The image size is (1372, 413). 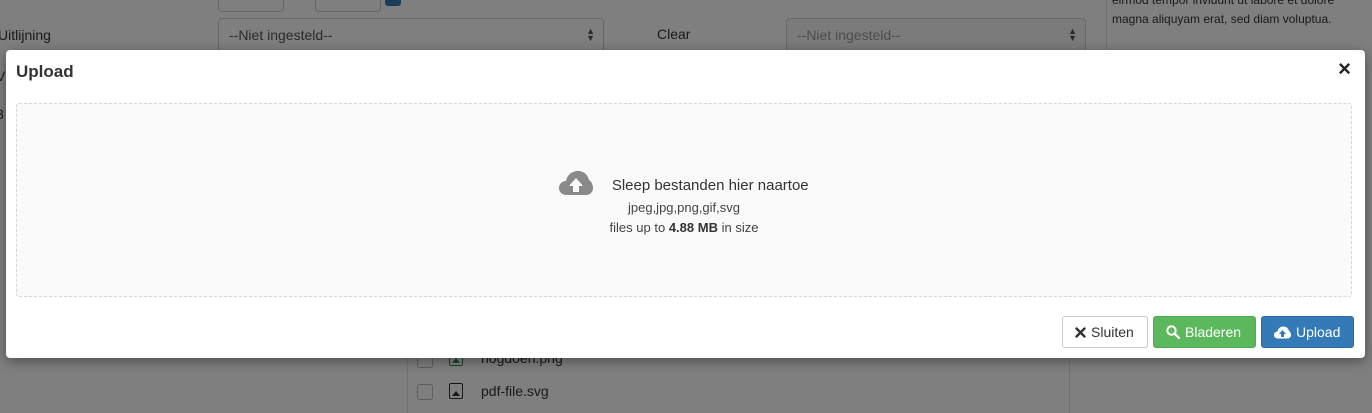 What do you see at coordinates (1344, 69) in the screenshot?
I see `close-icon: ×` at bounding box center [1344, 69].